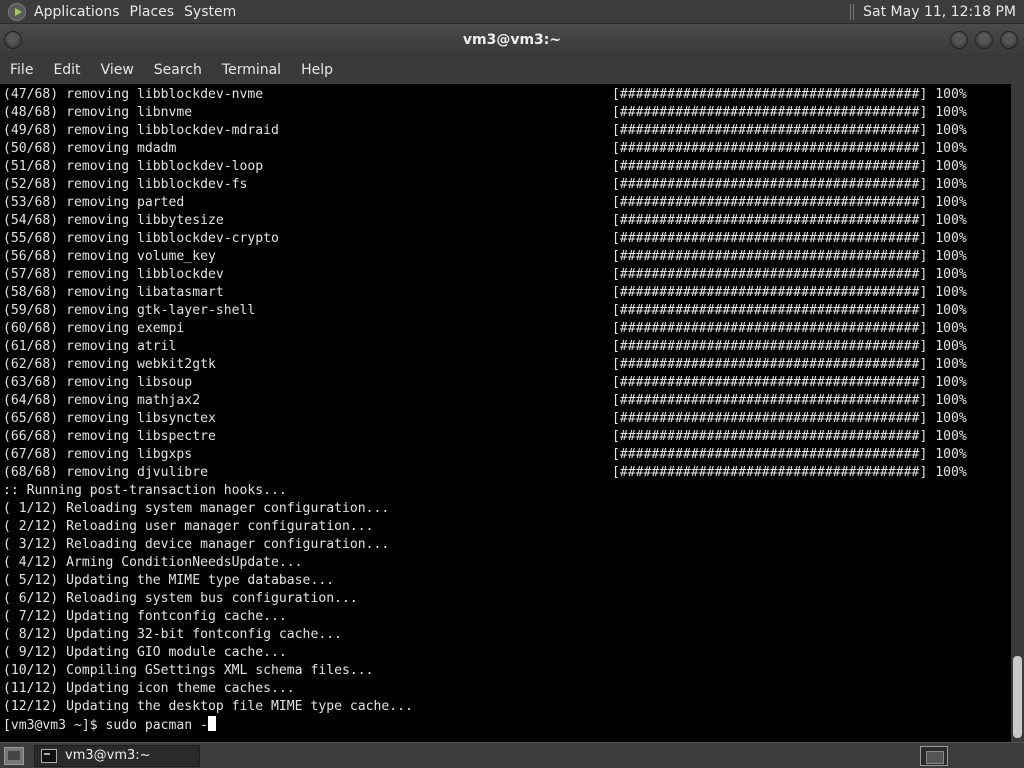 The height and width of the screenshot is (768, 1024). What do you see at coordinates (512, 755) in the screenshot?
I see `bottom-panel: vm3@vm3:~` at bounding box center [512, 755].